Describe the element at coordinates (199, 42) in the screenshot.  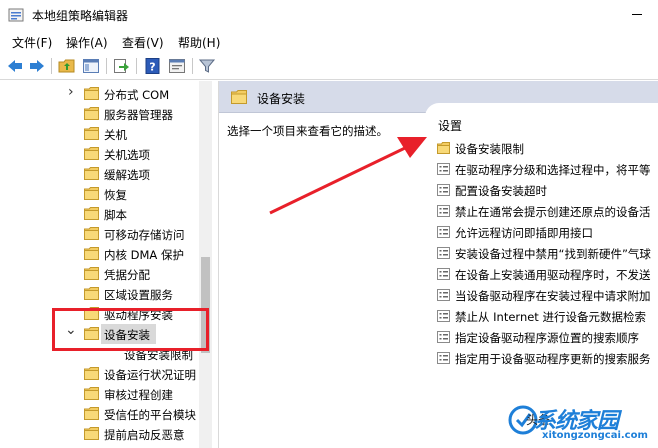
I see `menu-help: 帮助(H)` at that location.